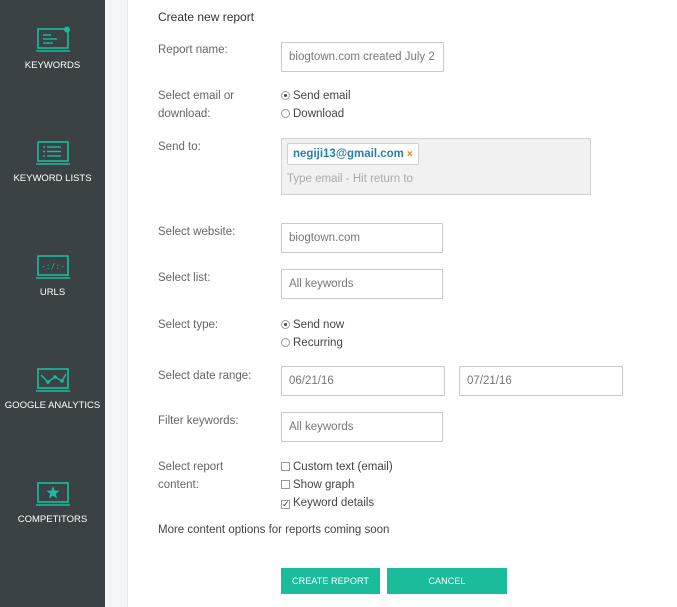 Image resolution: width=677 pixels, height=607 pixels. Describe the element at coordinates (318, 343) in the screenshot. I see `recurring-option-label: Recurring` at that location.